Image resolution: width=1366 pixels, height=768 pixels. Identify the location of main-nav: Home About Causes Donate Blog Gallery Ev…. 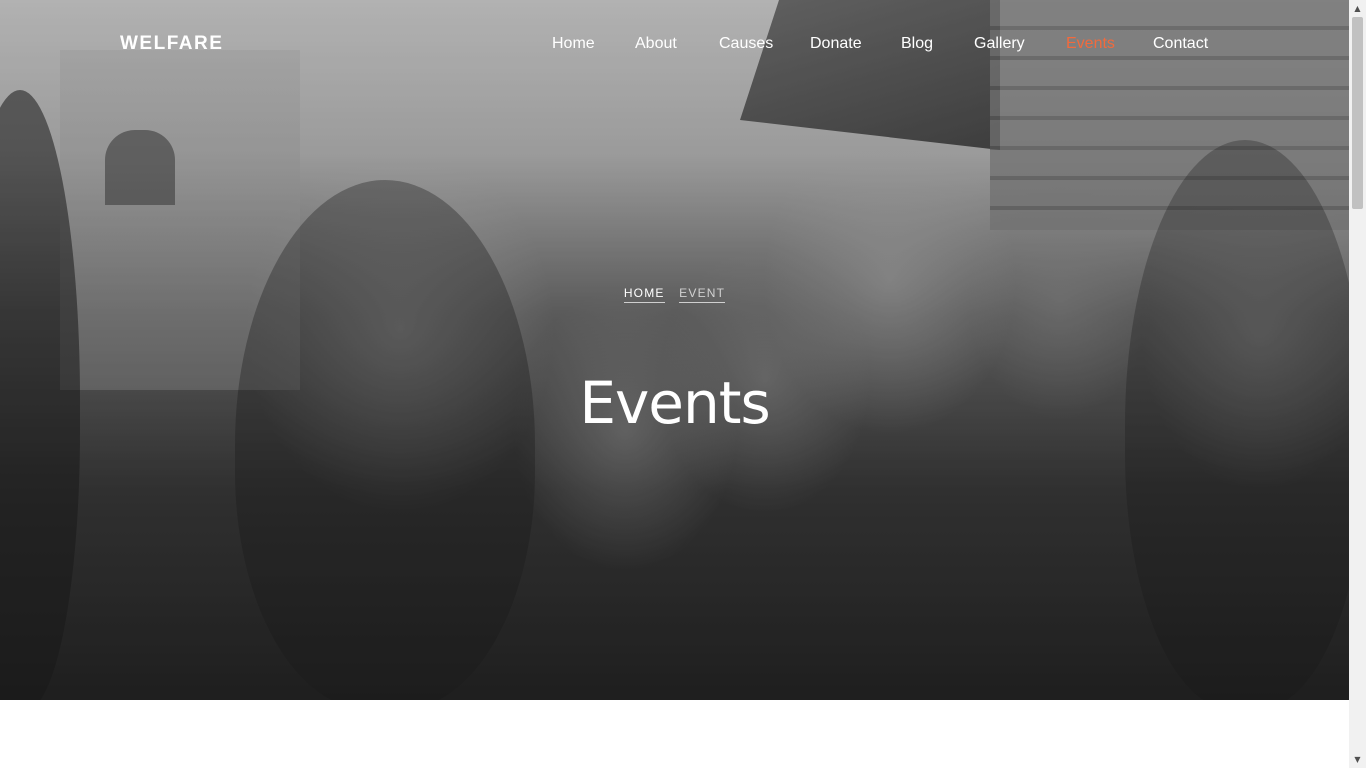
(674, 46).